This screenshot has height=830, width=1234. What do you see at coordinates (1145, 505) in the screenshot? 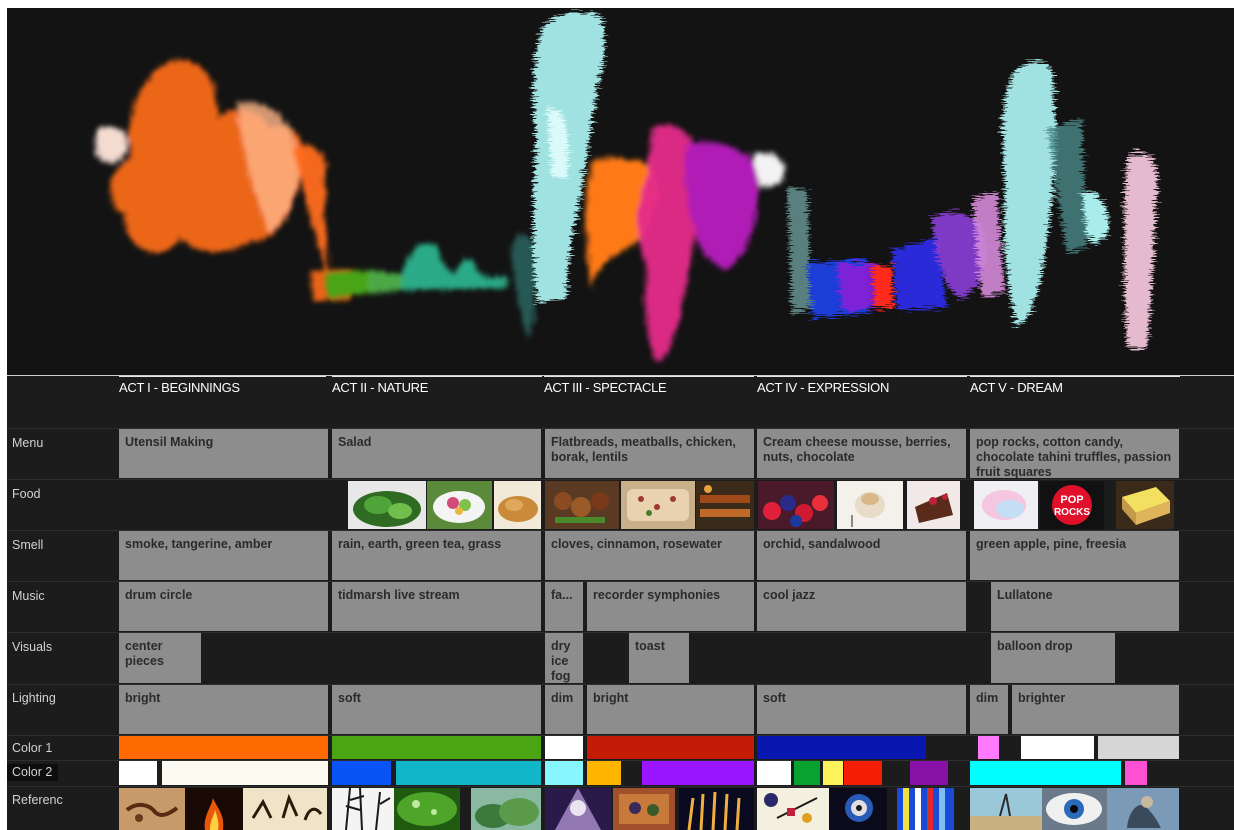
I see `food-photo-passion-fruit-square` at bounding box center [1145, 505].